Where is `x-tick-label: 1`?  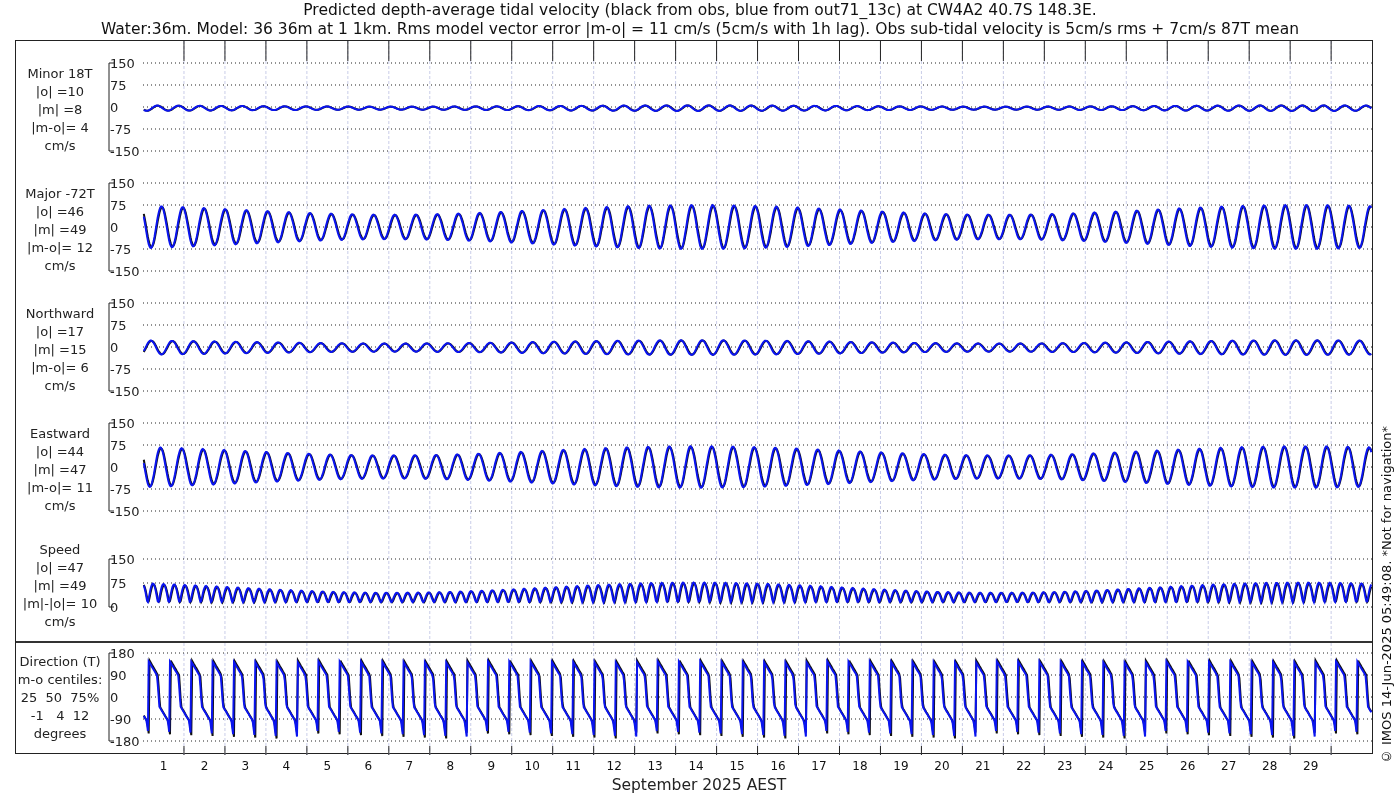 x-tick-label: 1 is located at coordinates (163, 766).